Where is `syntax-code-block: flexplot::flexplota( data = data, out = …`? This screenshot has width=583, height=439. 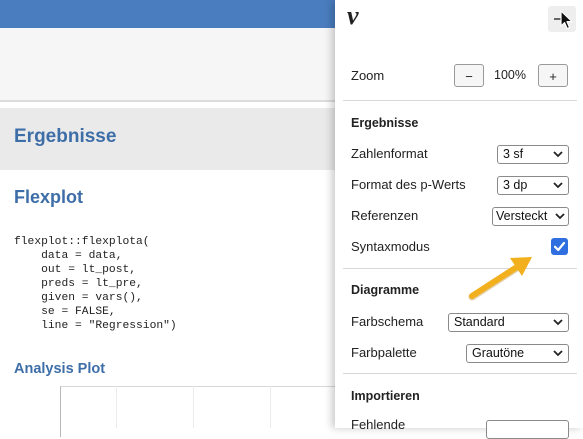
syntax-code-block: flexplot::flexplota( data = data, out = … is located at coordinates (95, 284).